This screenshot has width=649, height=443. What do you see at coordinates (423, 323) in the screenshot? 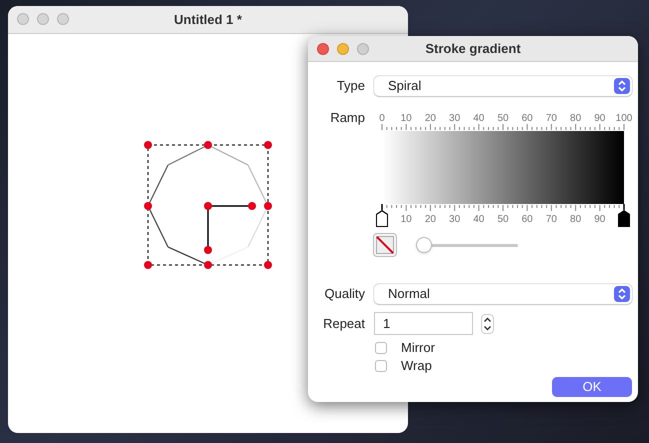
I see `repeat-field: 1` at bounding box center [423, 323].